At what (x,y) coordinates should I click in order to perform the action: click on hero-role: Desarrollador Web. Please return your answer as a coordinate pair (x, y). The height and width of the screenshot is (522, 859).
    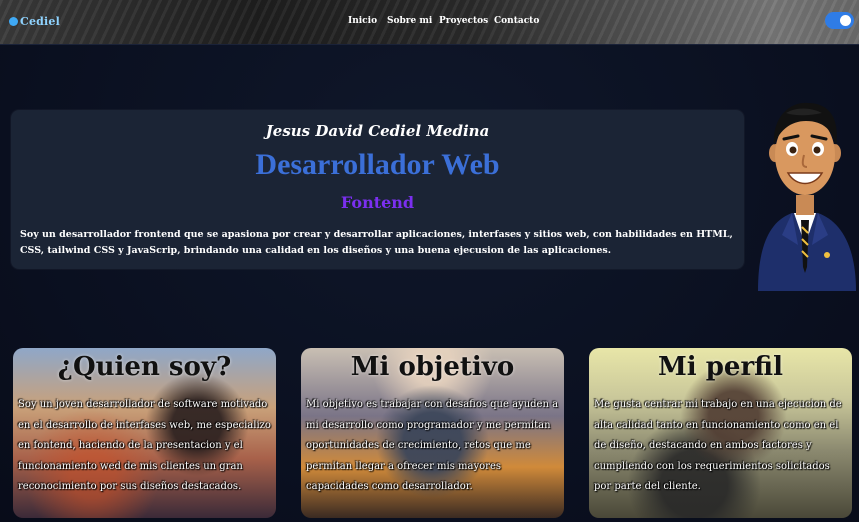
    Looking at the image, I should click on (377, 164).